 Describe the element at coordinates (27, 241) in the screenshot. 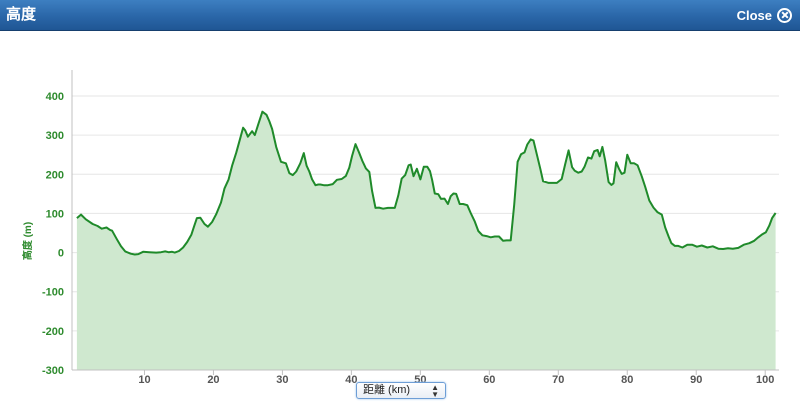

I see `y-axis-label: 高度 (m)` at that location.